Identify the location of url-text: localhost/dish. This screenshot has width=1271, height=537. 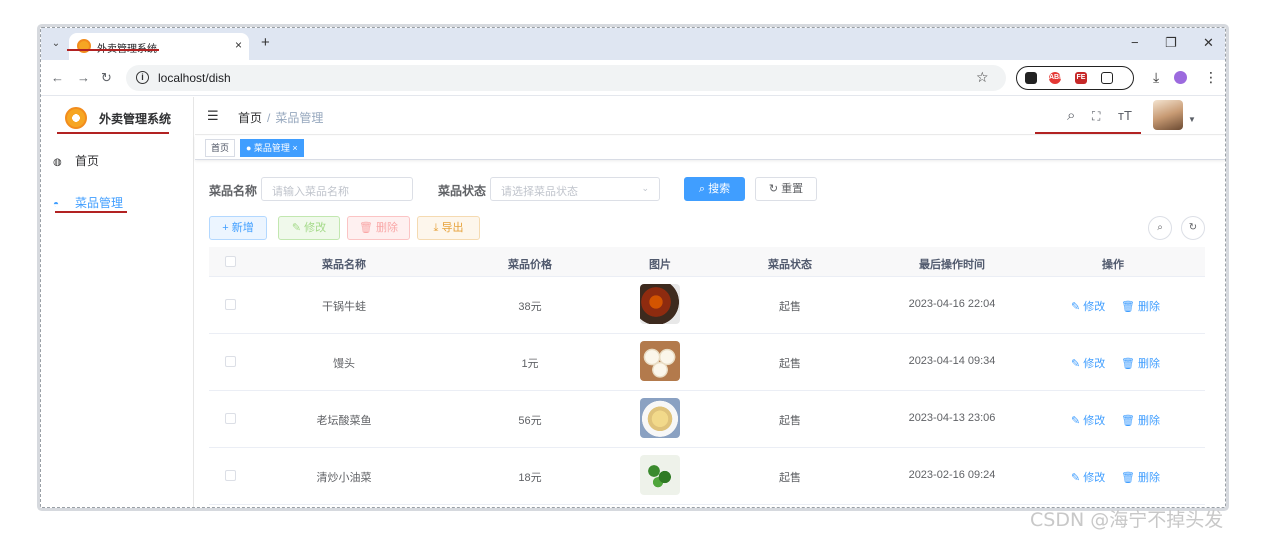
(194, 78).